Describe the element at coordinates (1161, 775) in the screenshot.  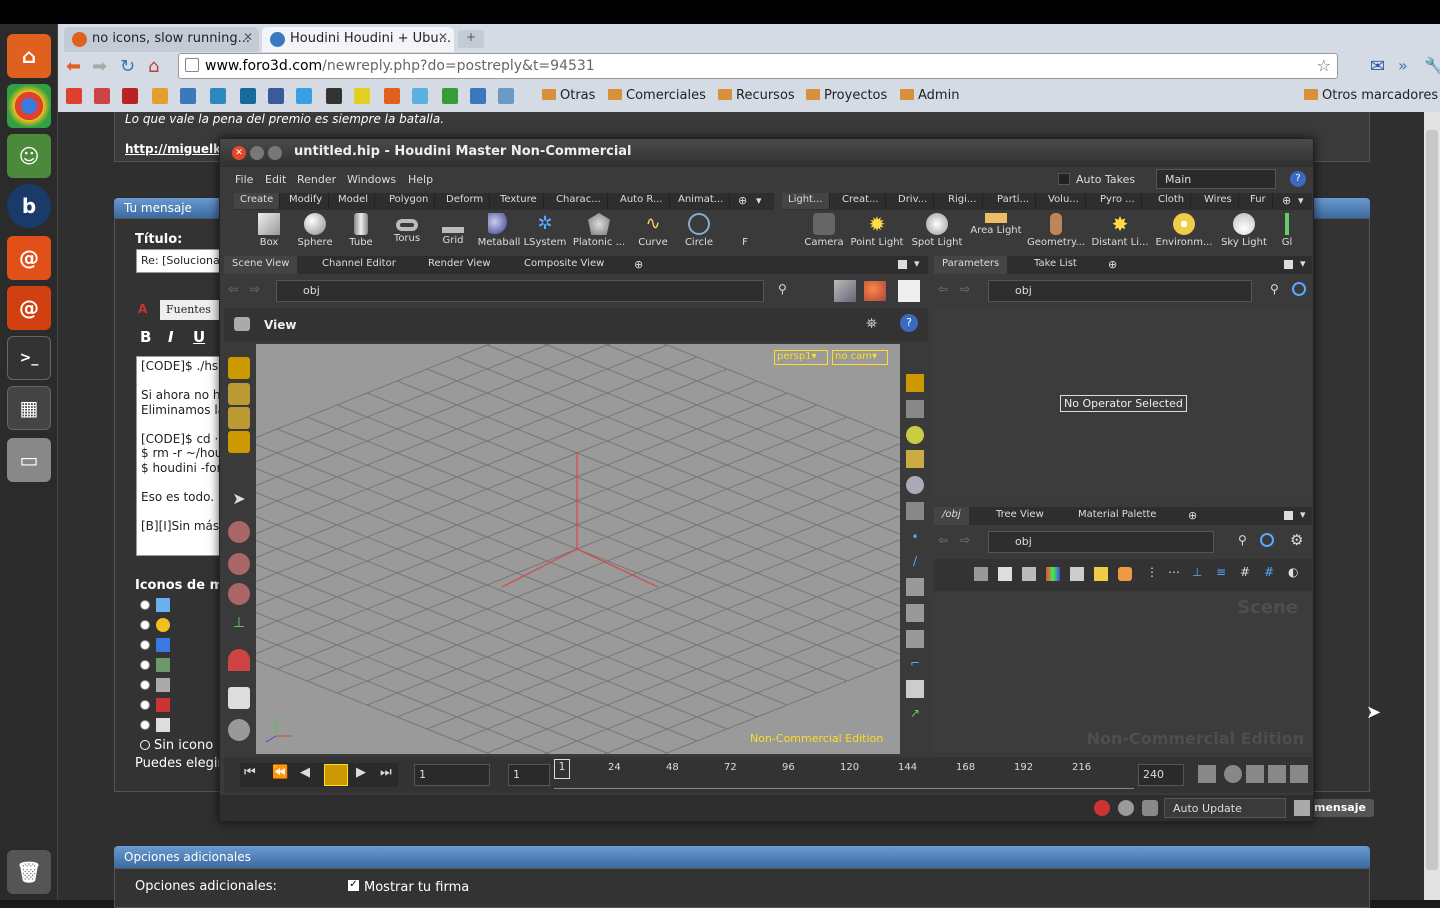
I see `end-frame-field: 240` at that location.